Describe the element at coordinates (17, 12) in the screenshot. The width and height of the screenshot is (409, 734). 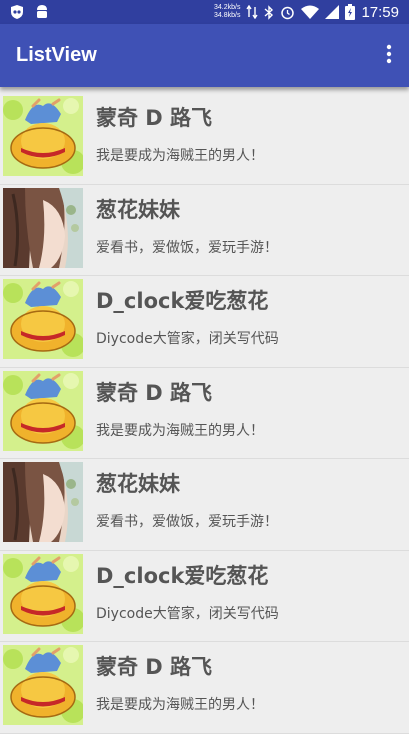
I see `shield-icon` at that location.